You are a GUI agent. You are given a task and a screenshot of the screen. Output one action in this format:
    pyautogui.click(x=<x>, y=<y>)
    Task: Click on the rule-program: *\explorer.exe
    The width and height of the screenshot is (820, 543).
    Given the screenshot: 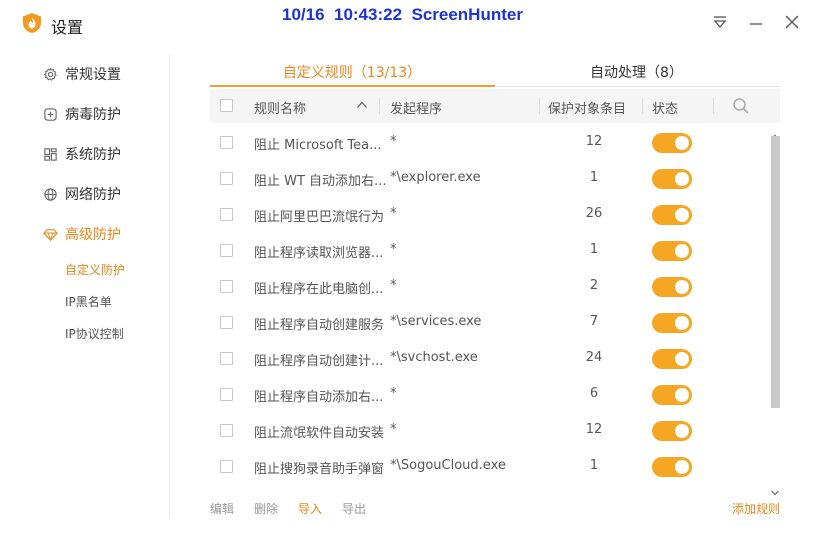 What is the action you would take?
    pyautogui.click(x=435, y=177)
    